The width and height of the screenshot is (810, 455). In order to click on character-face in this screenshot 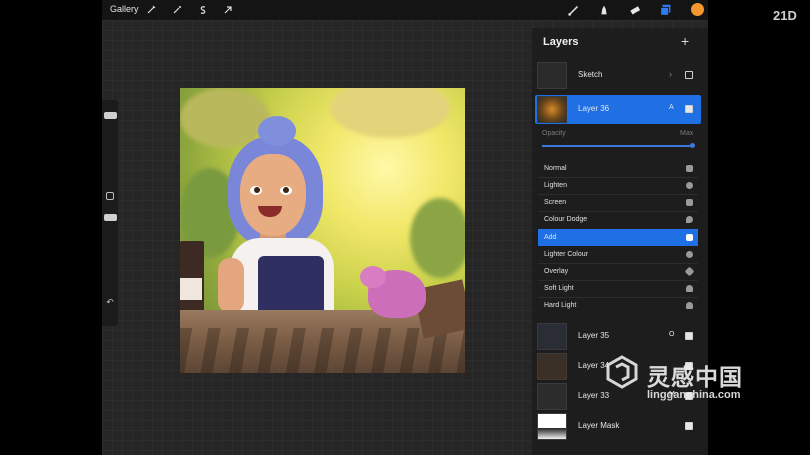, I will do `click(273, 195)`.